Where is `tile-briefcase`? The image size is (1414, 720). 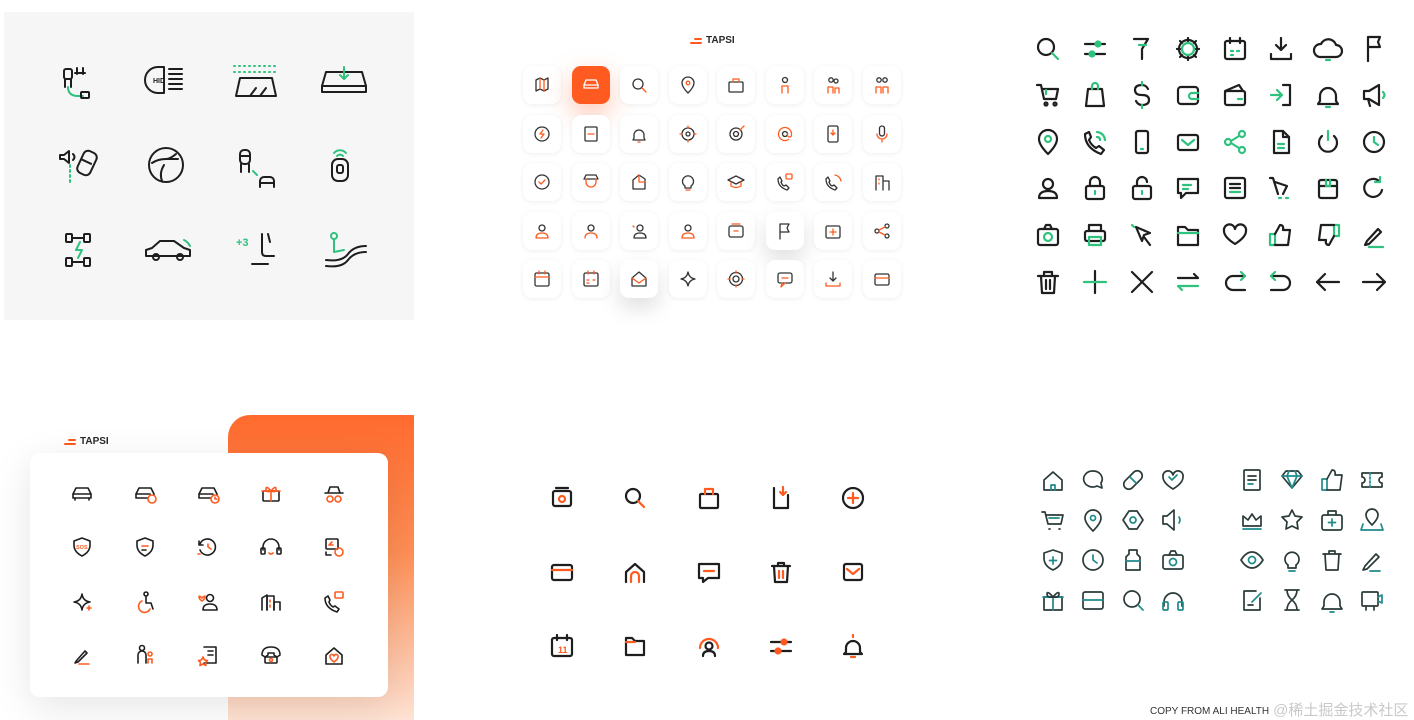
tile-briefcase is located at coordinates (736, 85).